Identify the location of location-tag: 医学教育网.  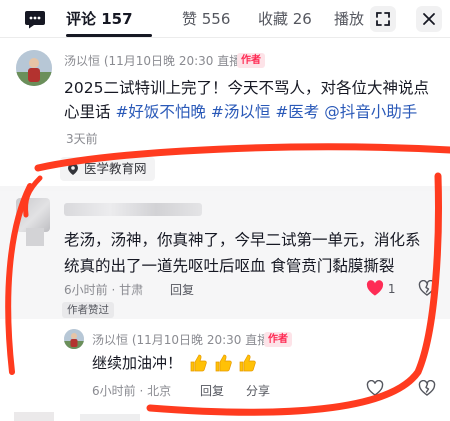
(107, 169).